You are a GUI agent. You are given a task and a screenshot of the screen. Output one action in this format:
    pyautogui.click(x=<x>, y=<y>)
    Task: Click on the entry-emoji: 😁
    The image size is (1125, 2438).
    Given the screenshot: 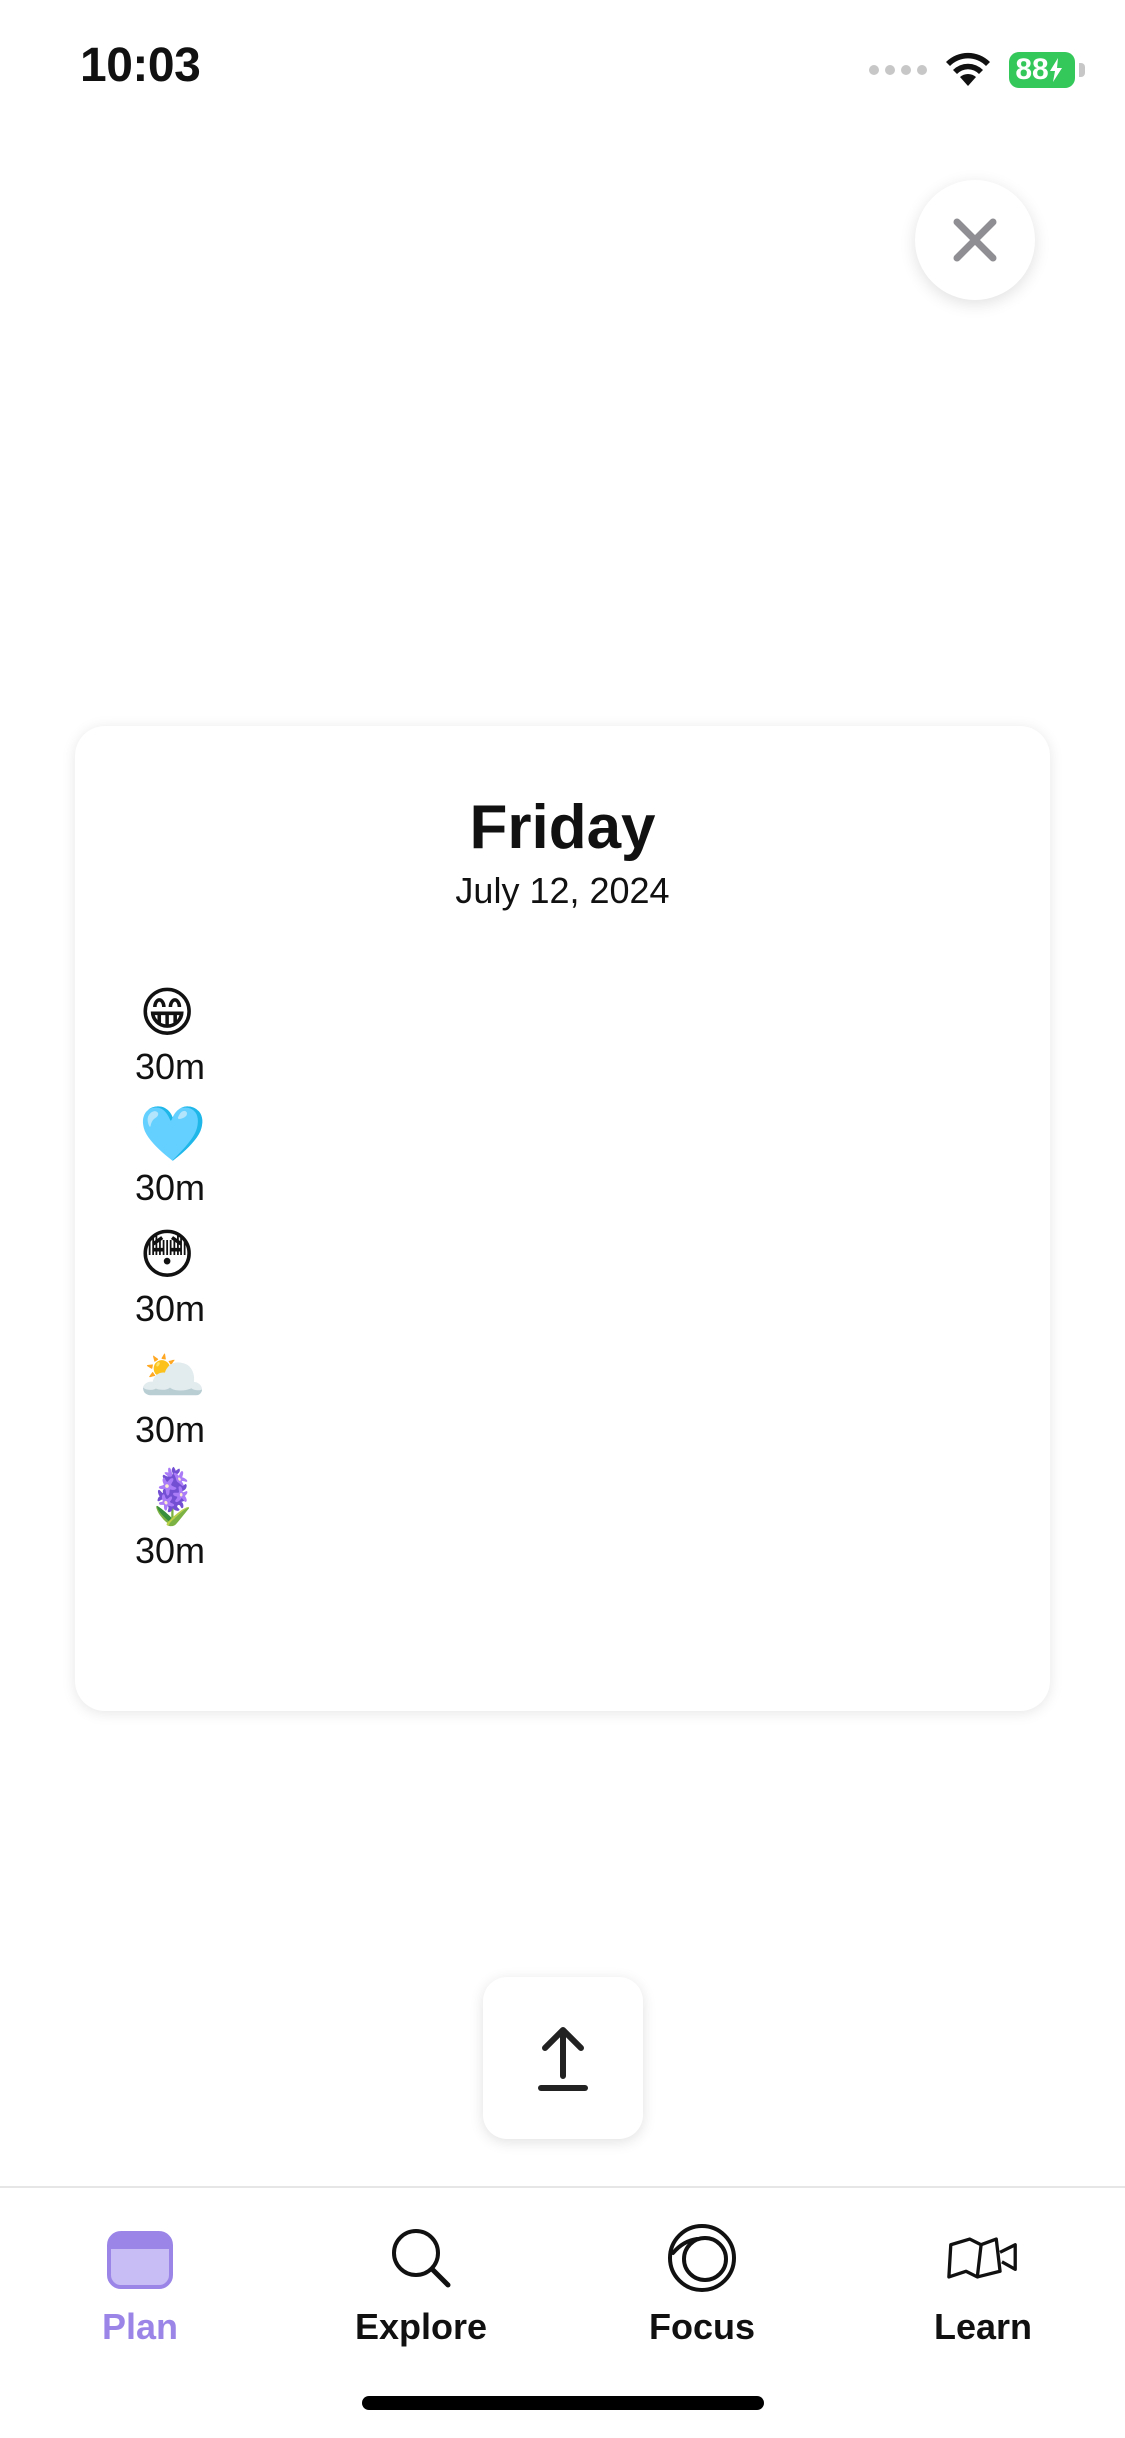 What is the action you would take?
    pyautogui.click(x=167, y=1013)
    